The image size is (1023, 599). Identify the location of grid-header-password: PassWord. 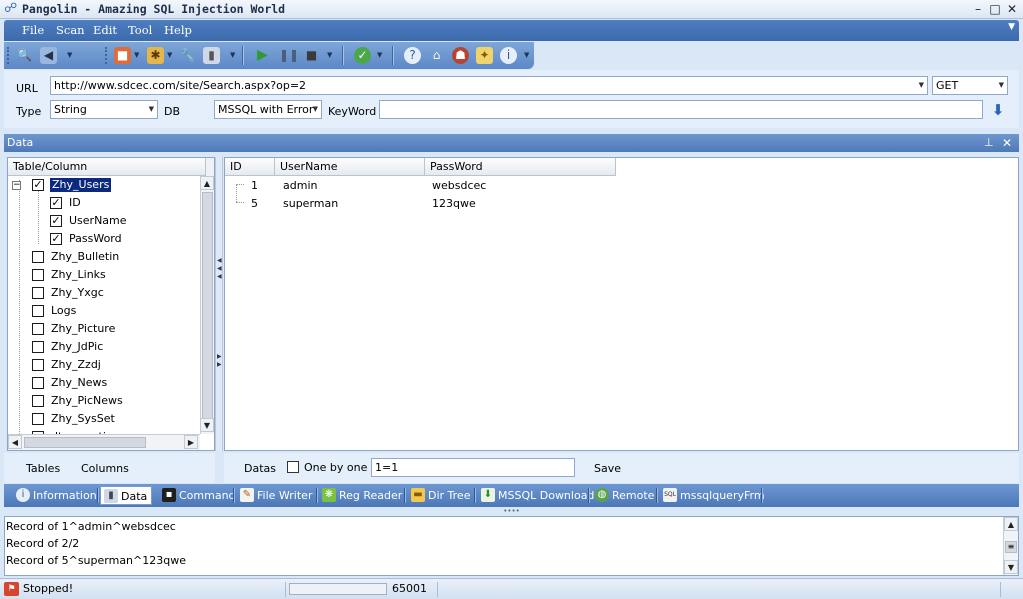
(520, 167).